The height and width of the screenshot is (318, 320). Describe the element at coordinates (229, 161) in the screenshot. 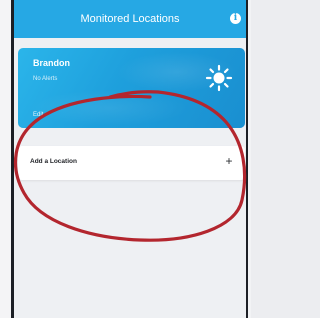

I see `plus-icon: +` at that location.